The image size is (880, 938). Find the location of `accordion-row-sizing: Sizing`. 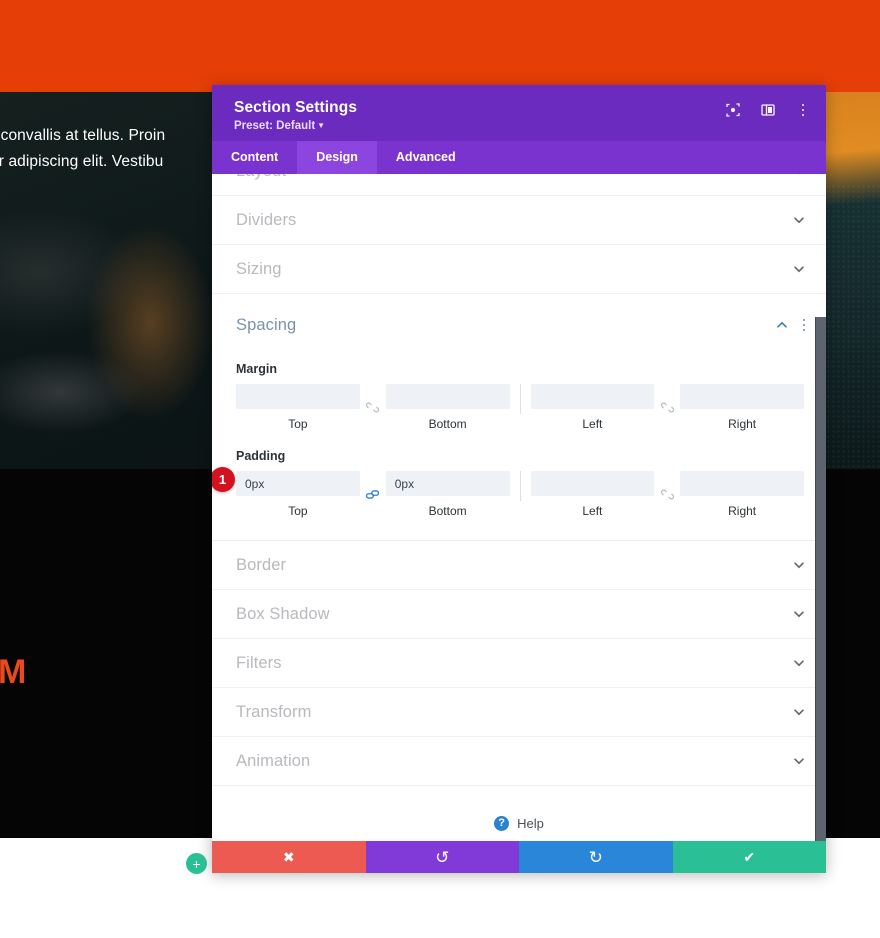

accordion-row-sizing: Sizing is located at coordinates (519, 269).